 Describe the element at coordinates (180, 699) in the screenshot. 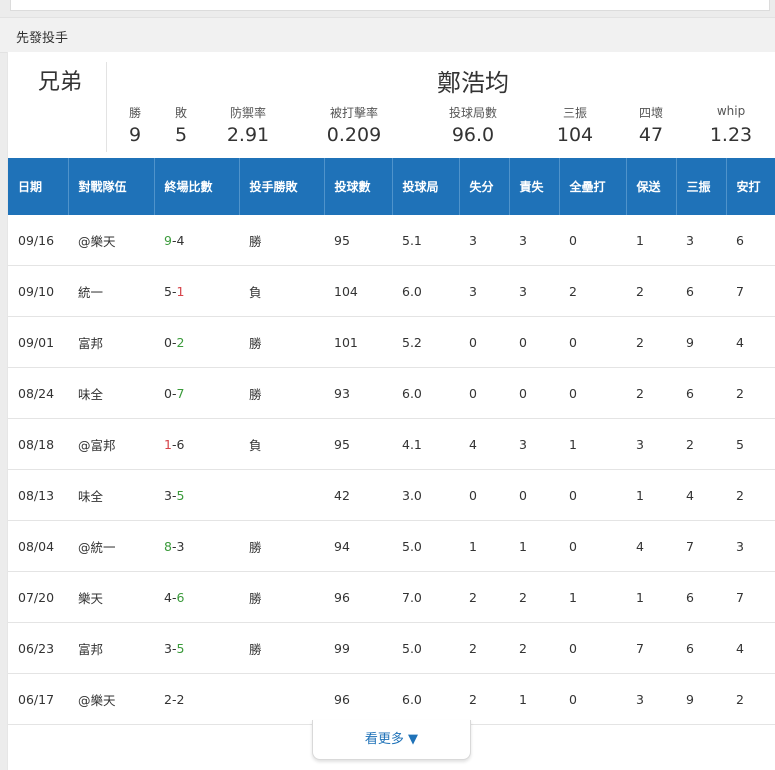

I see `score-away: 2` at that location.